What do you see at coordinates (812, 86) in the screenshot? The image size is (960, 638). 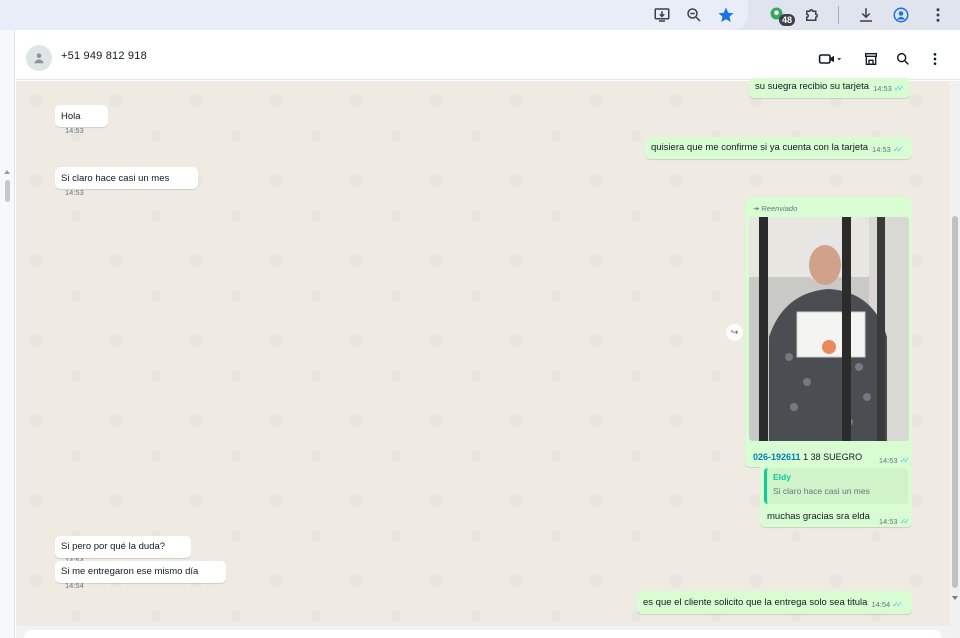 I see `message-text: su suegra recibio su tarjeta` at bounding box center [812, 86].